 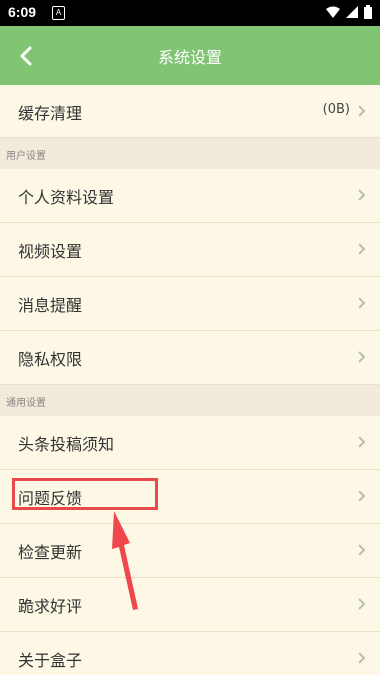 I want to click on cache-clear-label: 缓存清理, so click(x=50, y=113).